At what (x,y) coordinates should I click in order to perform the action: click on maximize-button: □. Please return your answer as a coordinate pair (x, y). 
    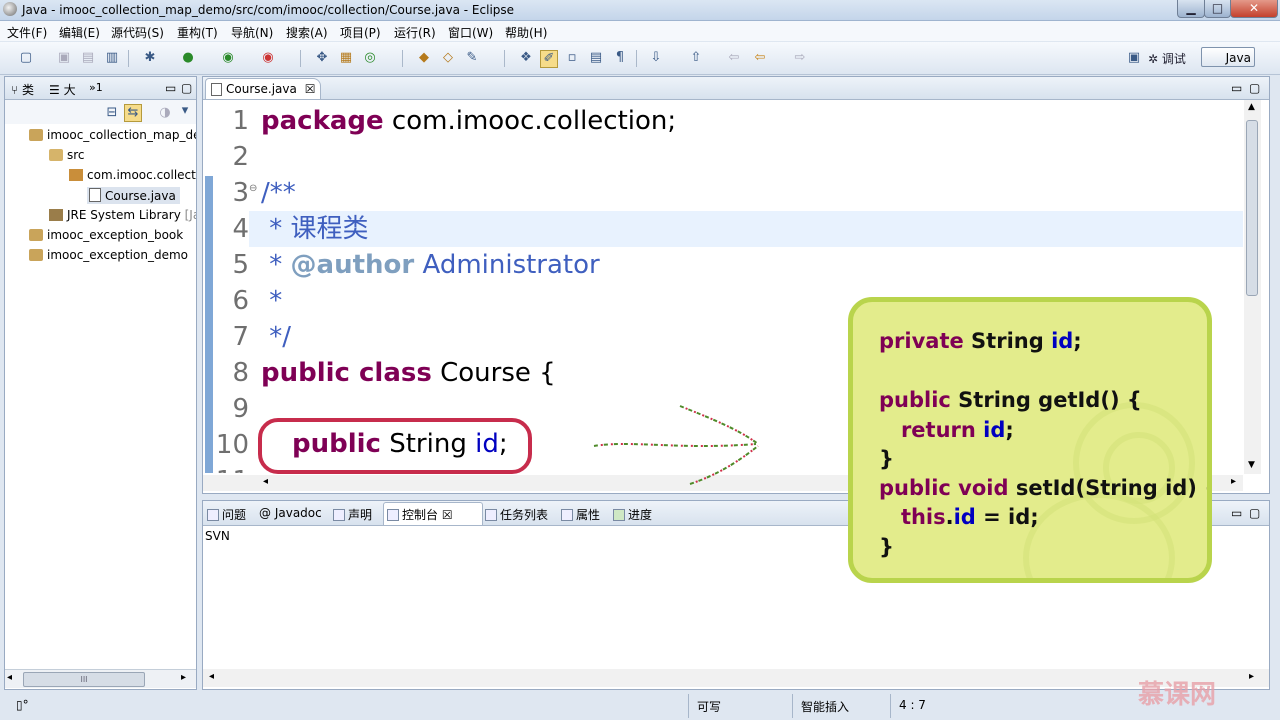
    Looking at the image, I should click on (1217, 9).